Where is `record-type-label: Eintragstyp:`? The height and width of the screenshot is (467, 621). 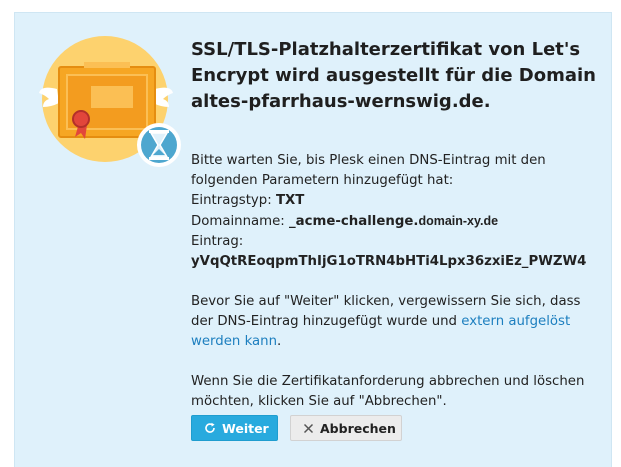
record-type-label: Eintragstyp: is located at coordinates (231, 200).